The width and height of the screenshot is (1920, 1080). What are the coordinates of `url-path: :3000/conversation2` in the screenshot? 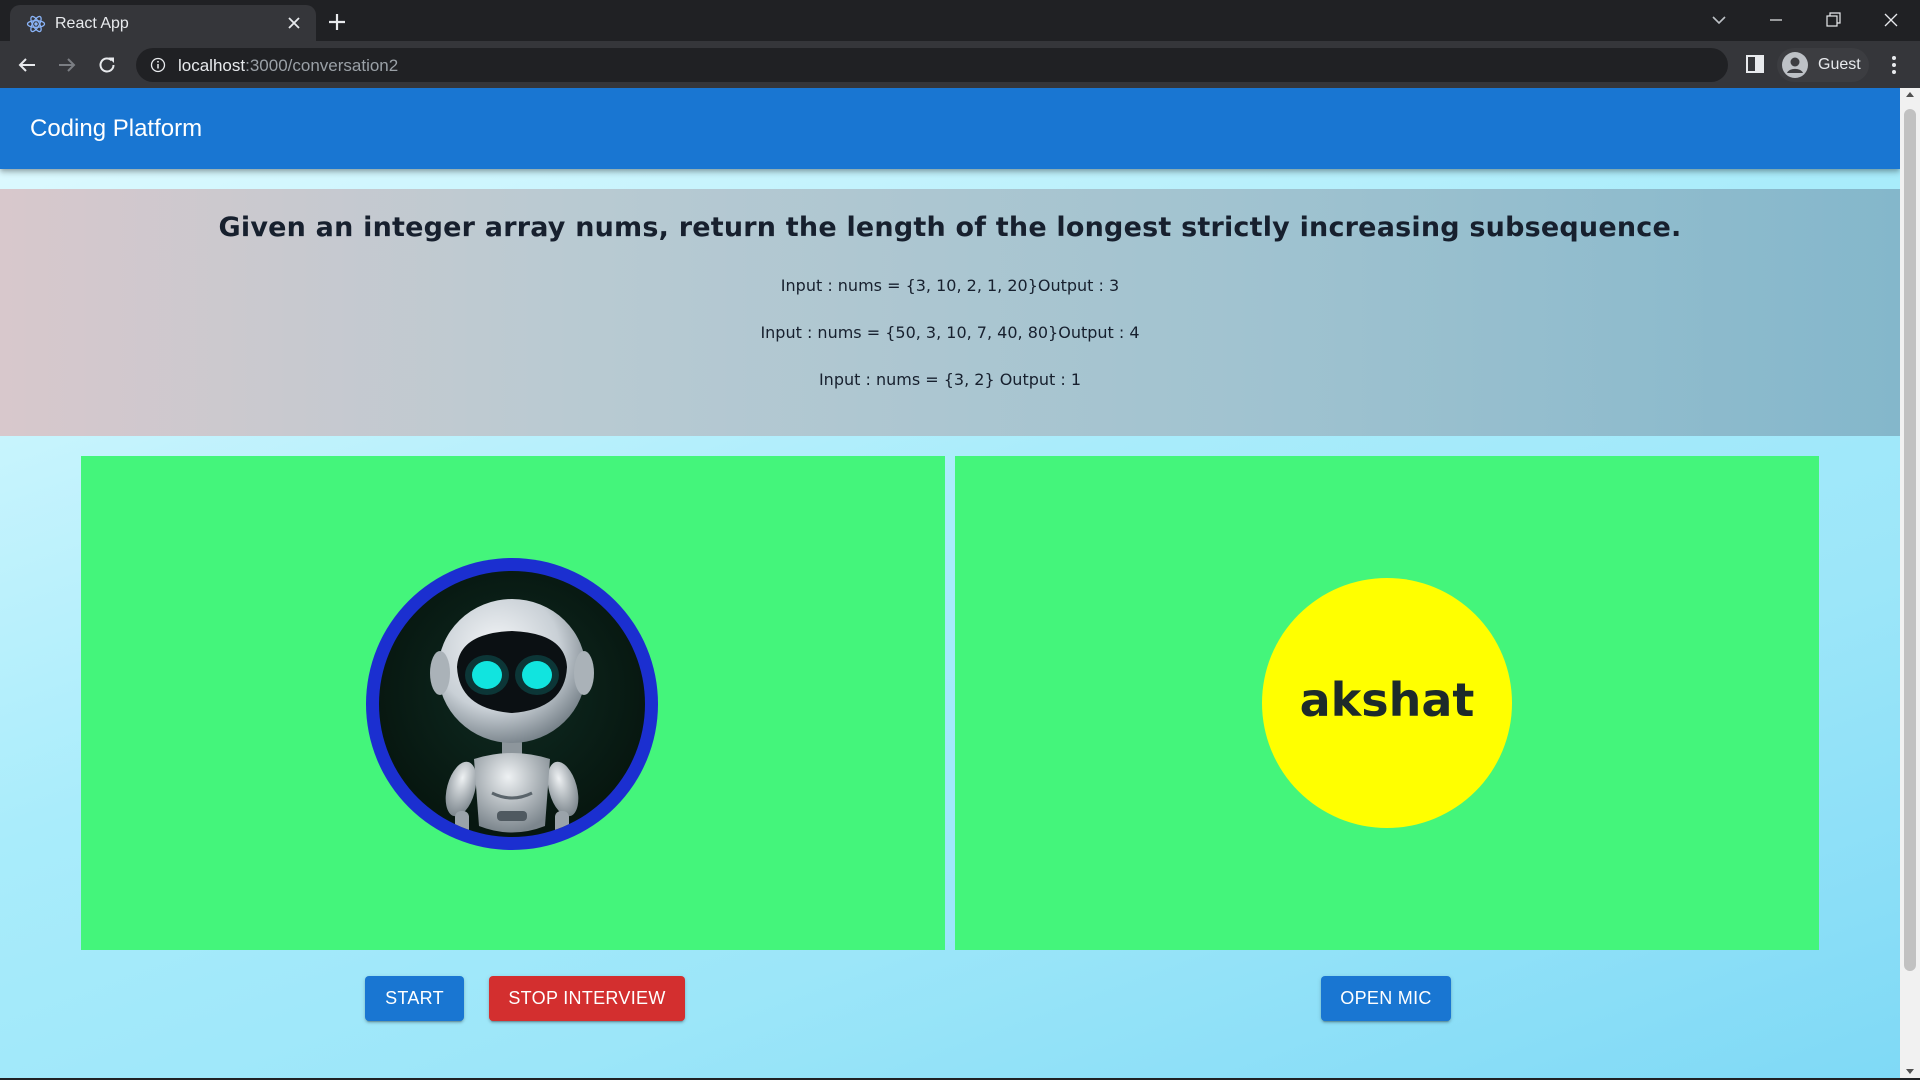 It's located at (322, 65).